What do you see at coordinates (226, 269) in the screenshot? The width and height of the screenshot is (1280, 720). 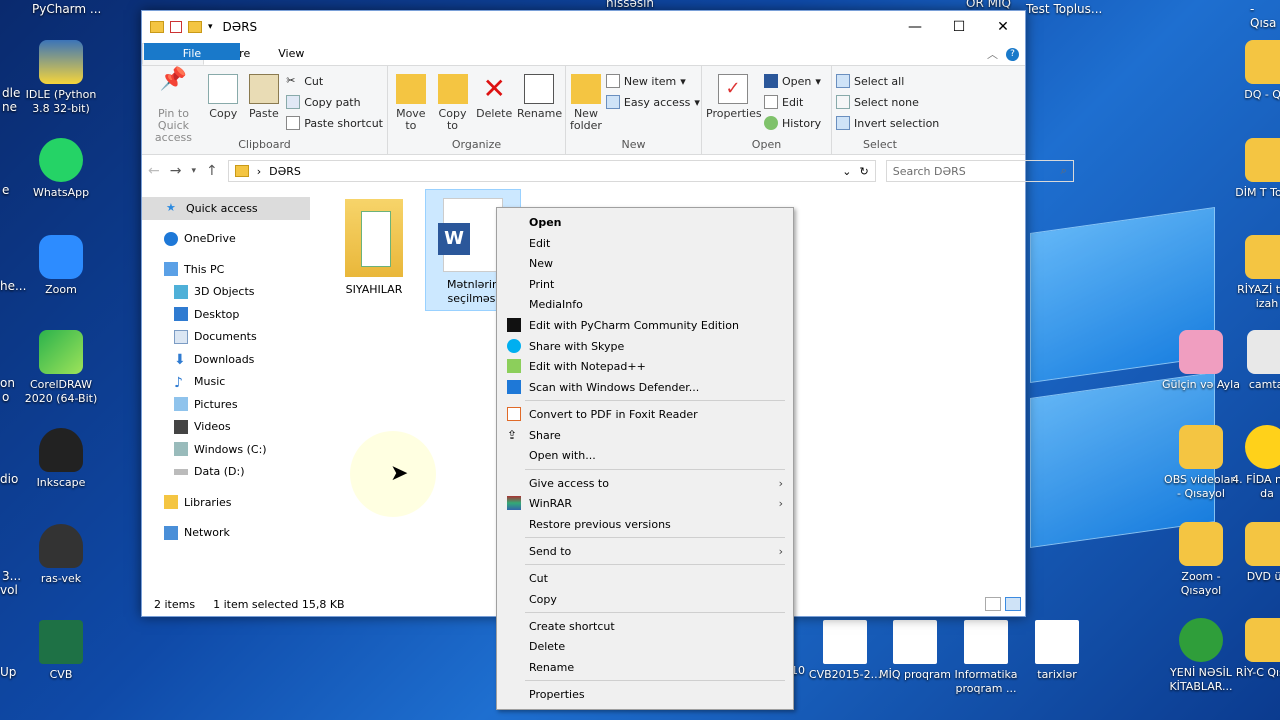 I see `nav-this-pc: This PC` at bounding box center [226, 269].